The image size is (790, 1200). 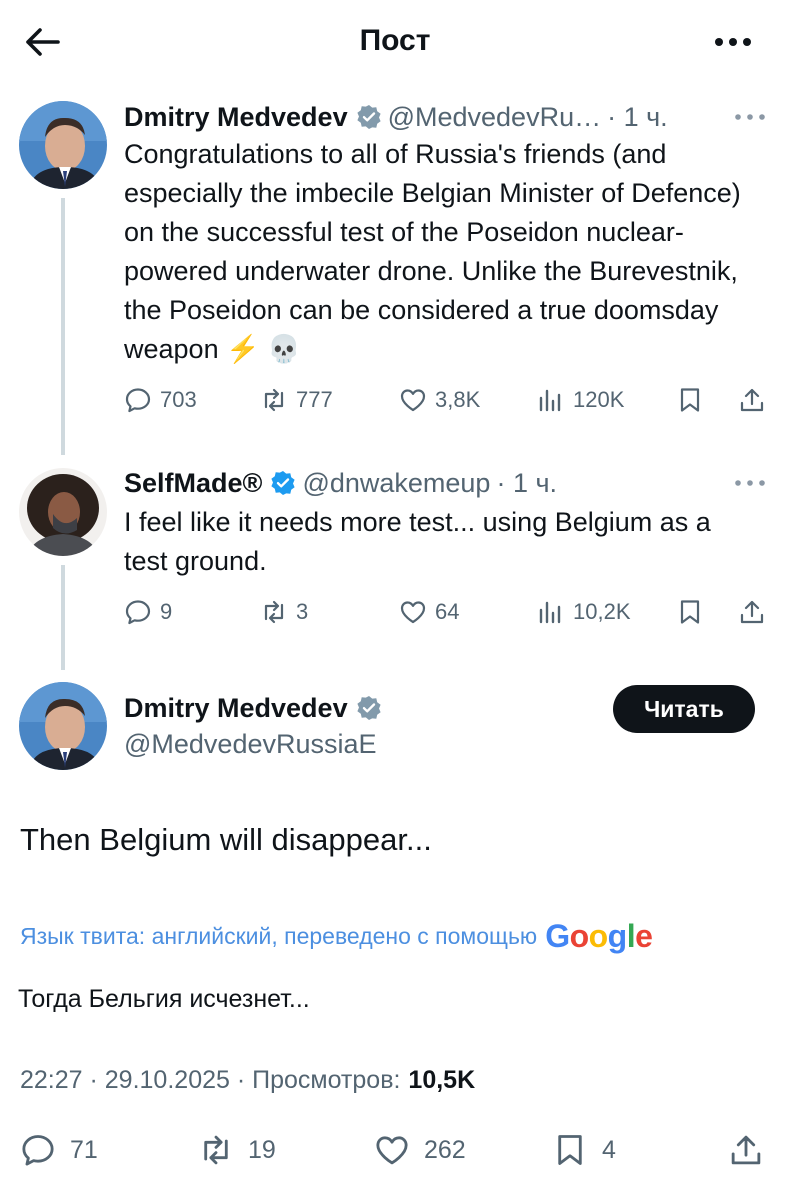 What do you see at coordinates (442, 1080) in the screenshot?
I see `views-count: 10,5K` at bounding box center [442, 1080].